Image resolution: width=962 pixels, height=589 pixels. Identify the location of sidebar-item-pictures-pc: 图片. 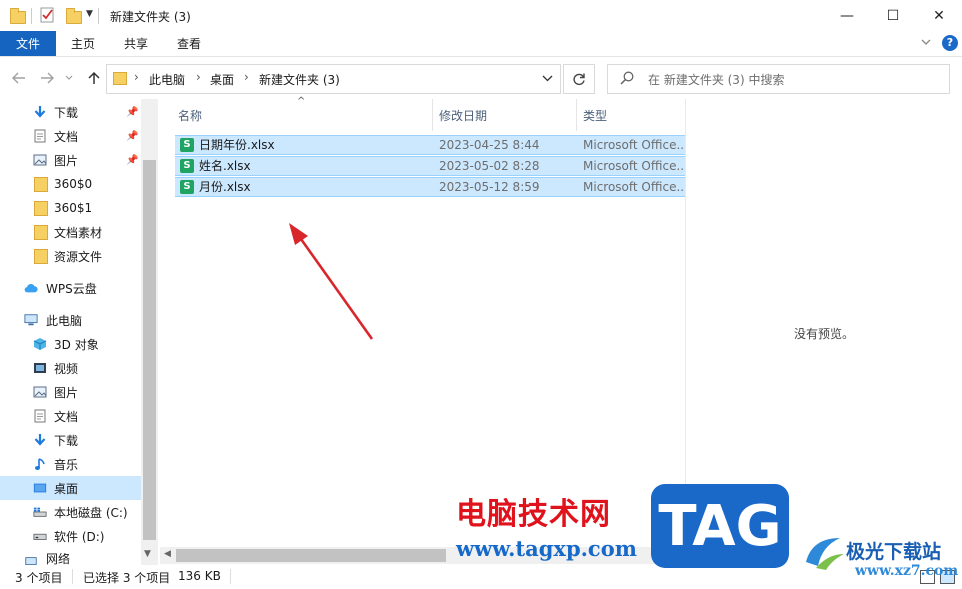
(70, 392).